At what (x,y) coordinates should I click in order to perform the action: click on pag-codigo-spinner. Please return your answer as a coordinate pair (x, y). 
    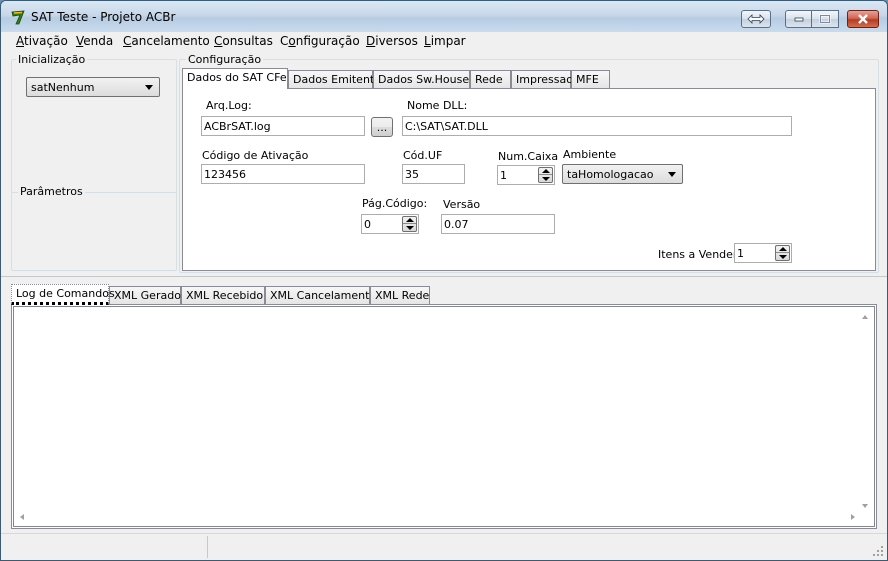
    Looking at the image, I should click on (409, 224).